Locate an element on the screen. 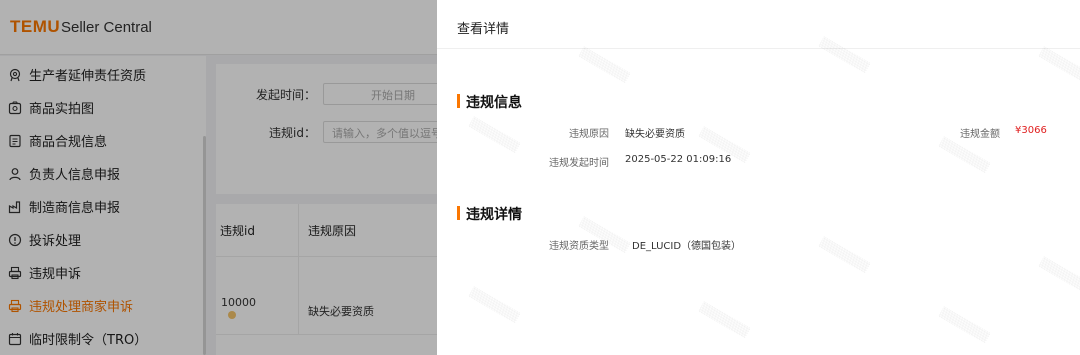 The image size is (1080, 355). section-title-violation-info: 违规信息 is located at coordinates (489, 102).